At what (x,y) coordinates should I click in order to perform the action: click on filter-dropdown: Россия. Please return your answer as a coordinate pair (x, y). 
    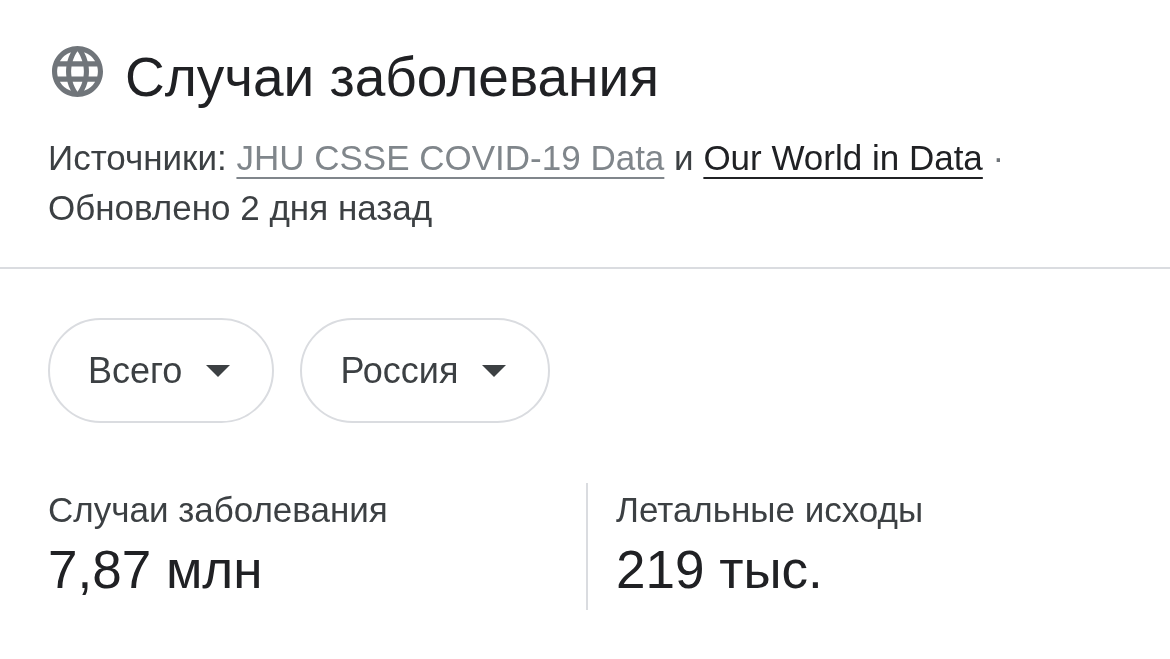
    Looking at the image, I should click on (425, 370).